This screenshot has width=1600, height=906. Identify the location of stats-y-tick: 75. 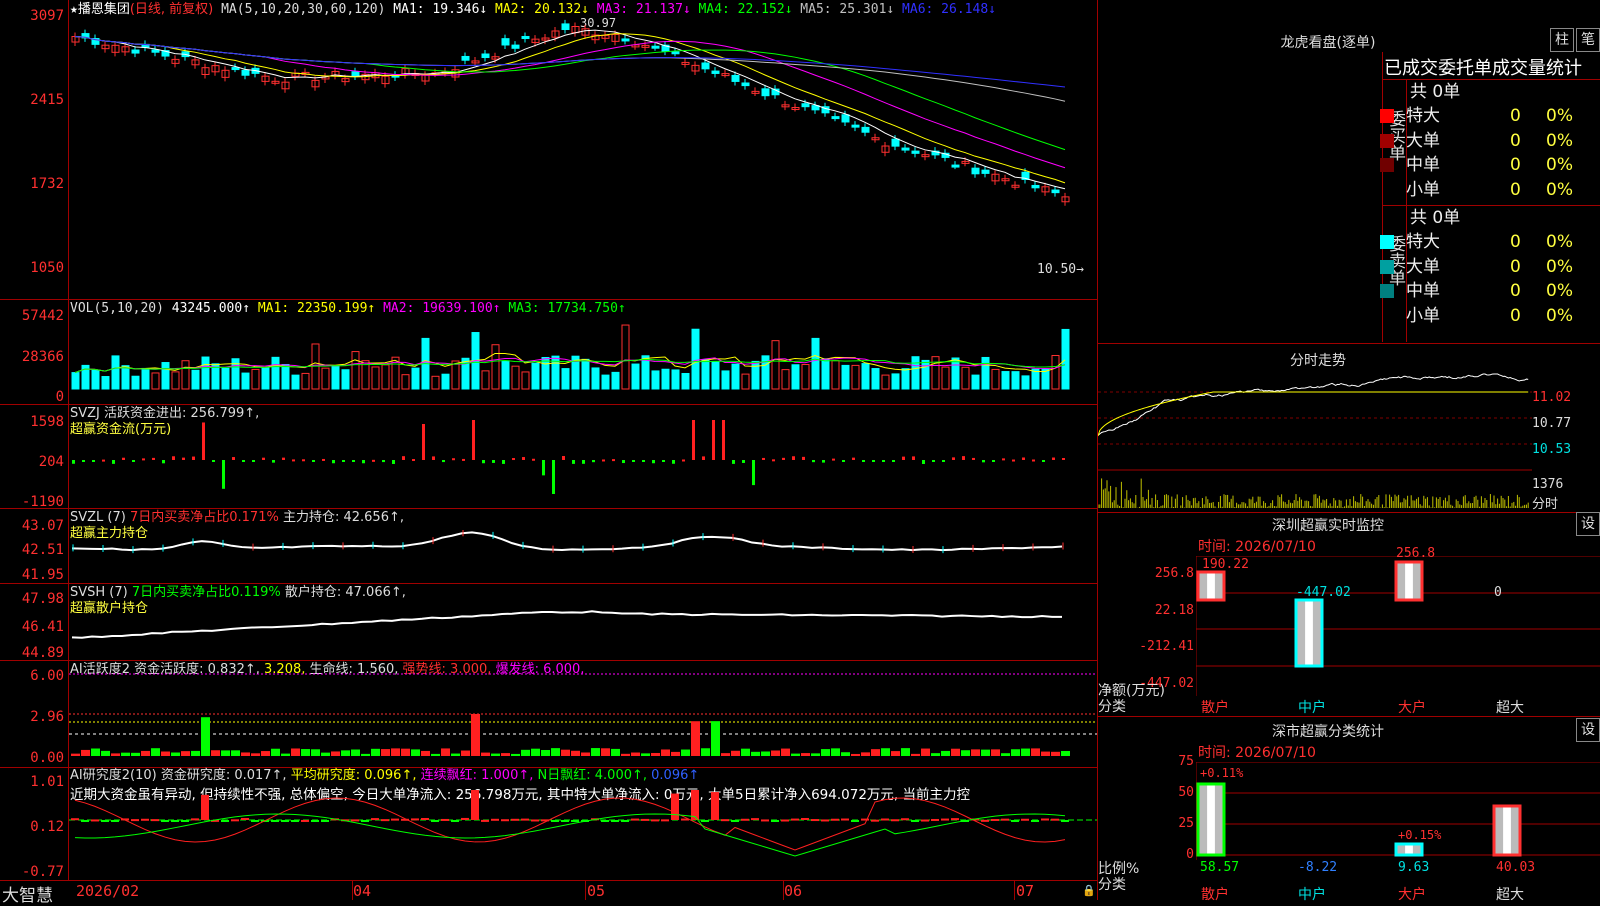
(1186, 761).